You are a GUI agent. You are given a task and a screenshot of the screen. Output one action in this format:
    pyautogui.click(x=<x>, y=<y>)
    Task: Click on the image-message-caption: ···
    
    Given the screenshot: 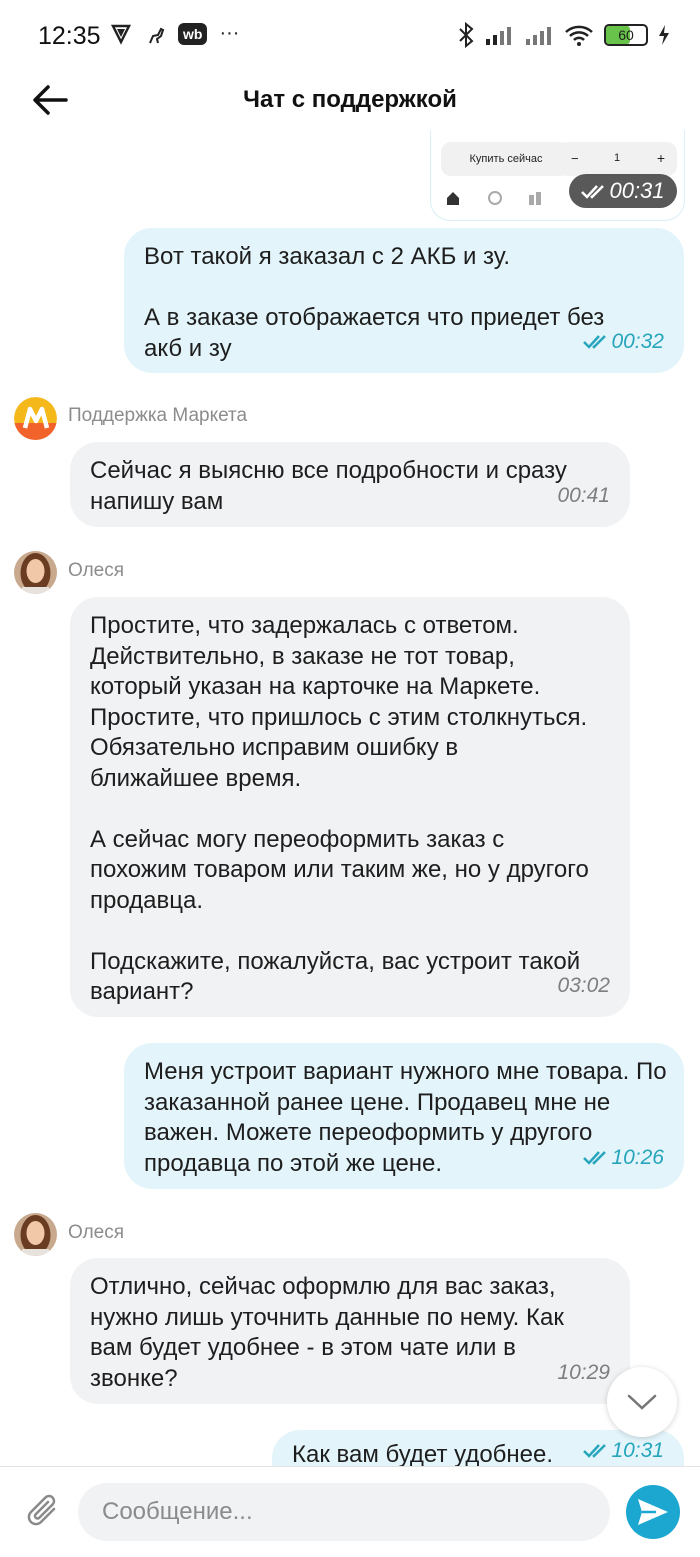 What is the action you would take?
    pyautogui.click(x=455, y=132)
    